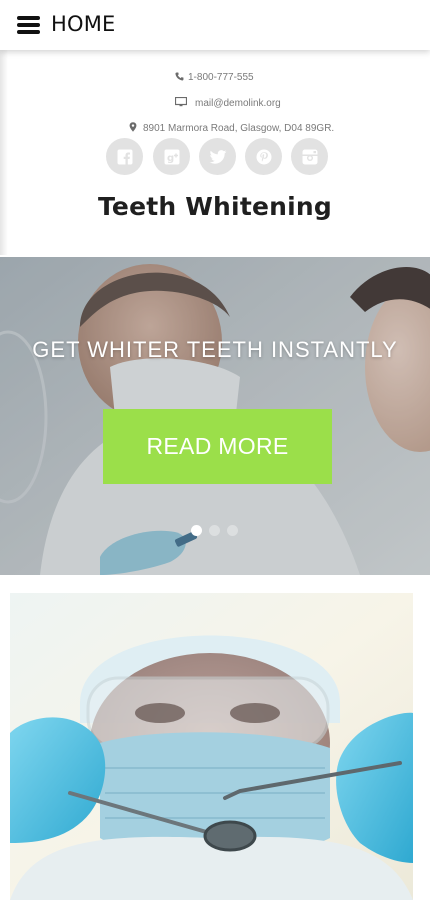 The image size is (430, 900). I want to click on contact-address: 8901 Marmora Road, Glasgow, D04 89GR., so click(231, 128).